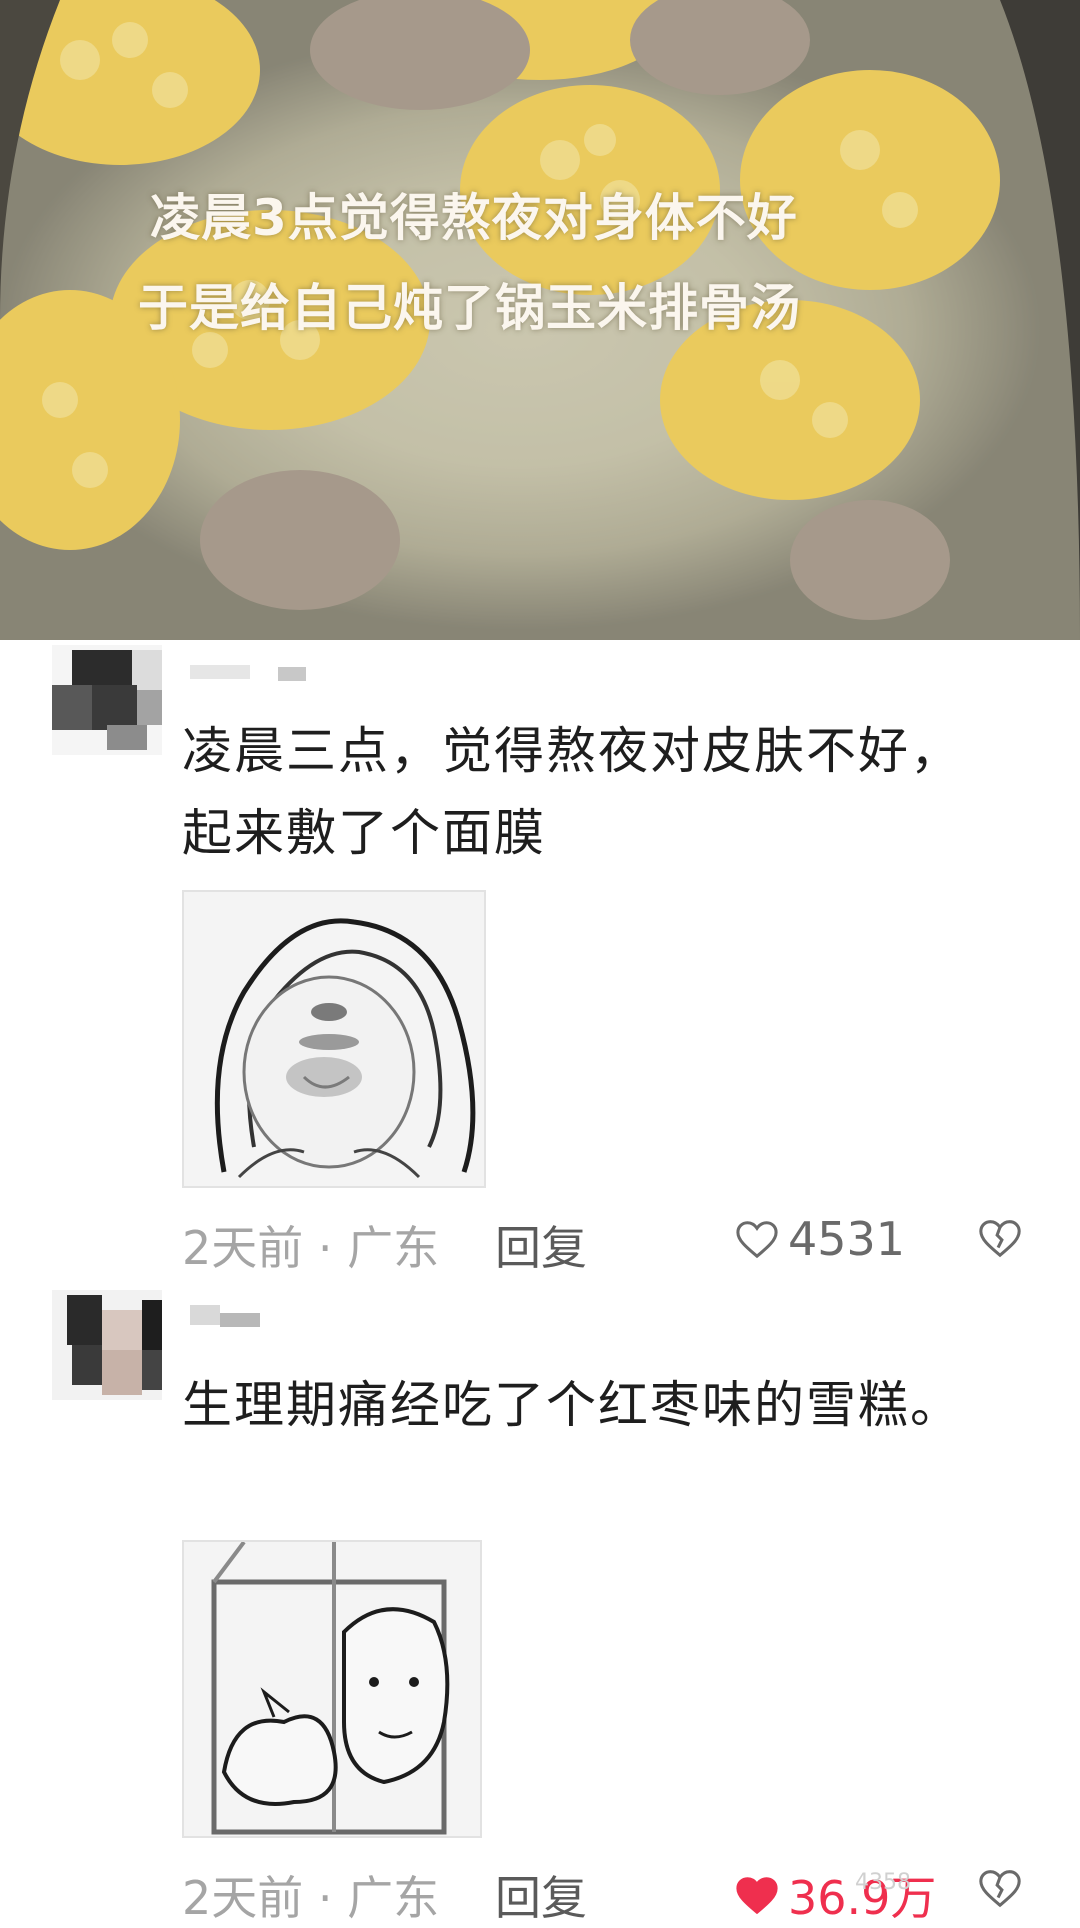 Image resolution: width=1080 pixels, height=1928 pixels. Describe the element at coordinates (883, 1882) in the screenshot. I see `watermark: 4358` at that location.